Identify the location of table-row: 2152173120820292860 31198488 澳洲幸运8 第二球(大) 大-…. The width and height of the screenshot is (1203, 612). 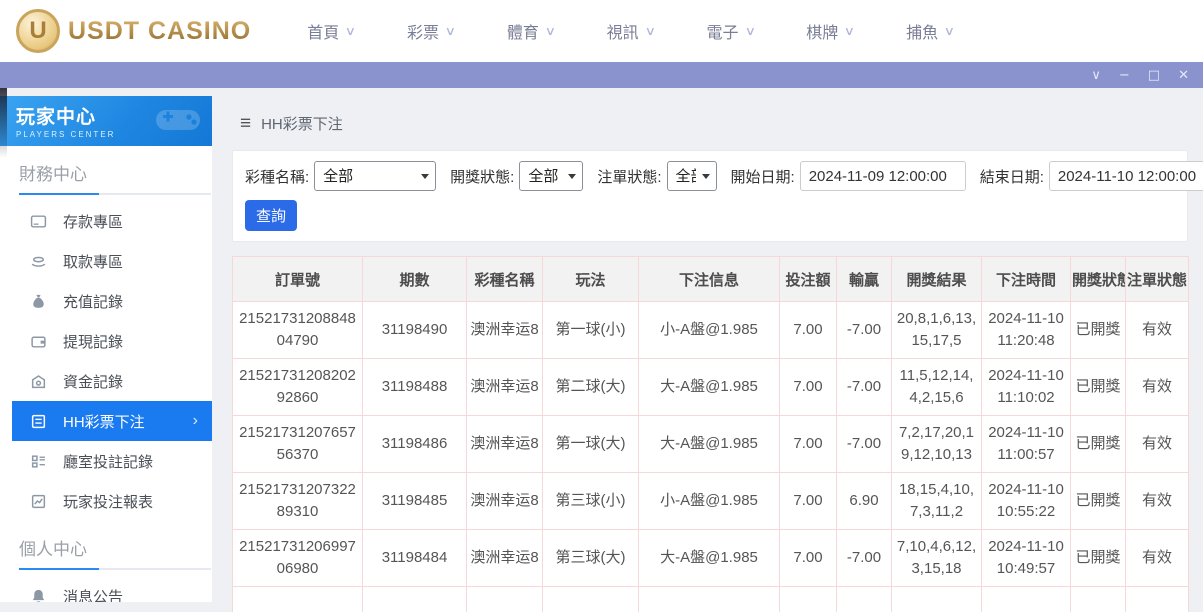
(710, 387).